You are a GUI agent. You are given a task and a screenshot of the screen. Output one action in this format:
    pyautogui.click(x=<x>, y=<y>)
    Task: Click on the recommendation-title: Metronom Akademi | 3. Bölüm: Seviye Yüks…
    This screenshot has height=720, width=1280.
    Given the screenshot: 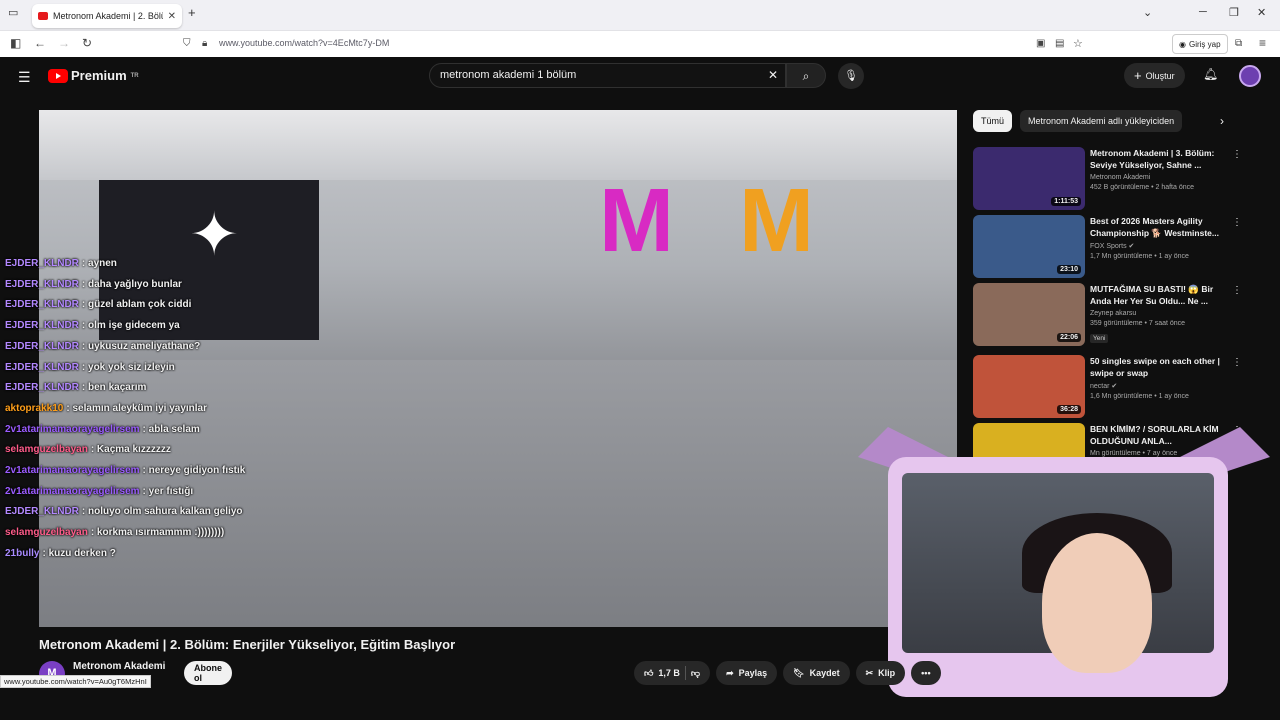 What is the action you would take?
    pyautogui.click(x=1160, y=159)
    